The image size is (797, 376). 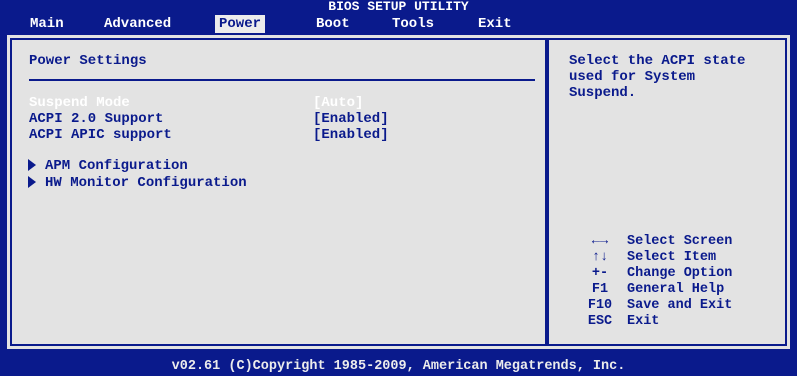 I want to click on up-down-arrows-icon: ↑↓, so click(x=600, y=257).